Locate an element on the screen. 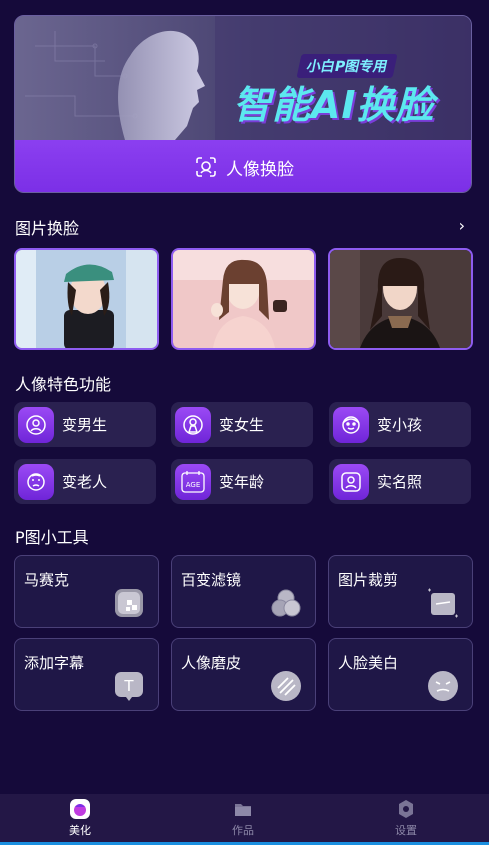 The image size is (489, 845). mosaic-icon is located at coordinates (129, 603).